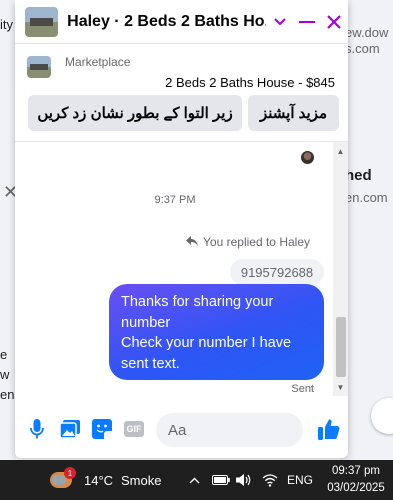 The width and height of the screenshot is (393, 500). Describe the element at coordinates (102, 429) in the screenshot. I see `sticker-icon` at that location.